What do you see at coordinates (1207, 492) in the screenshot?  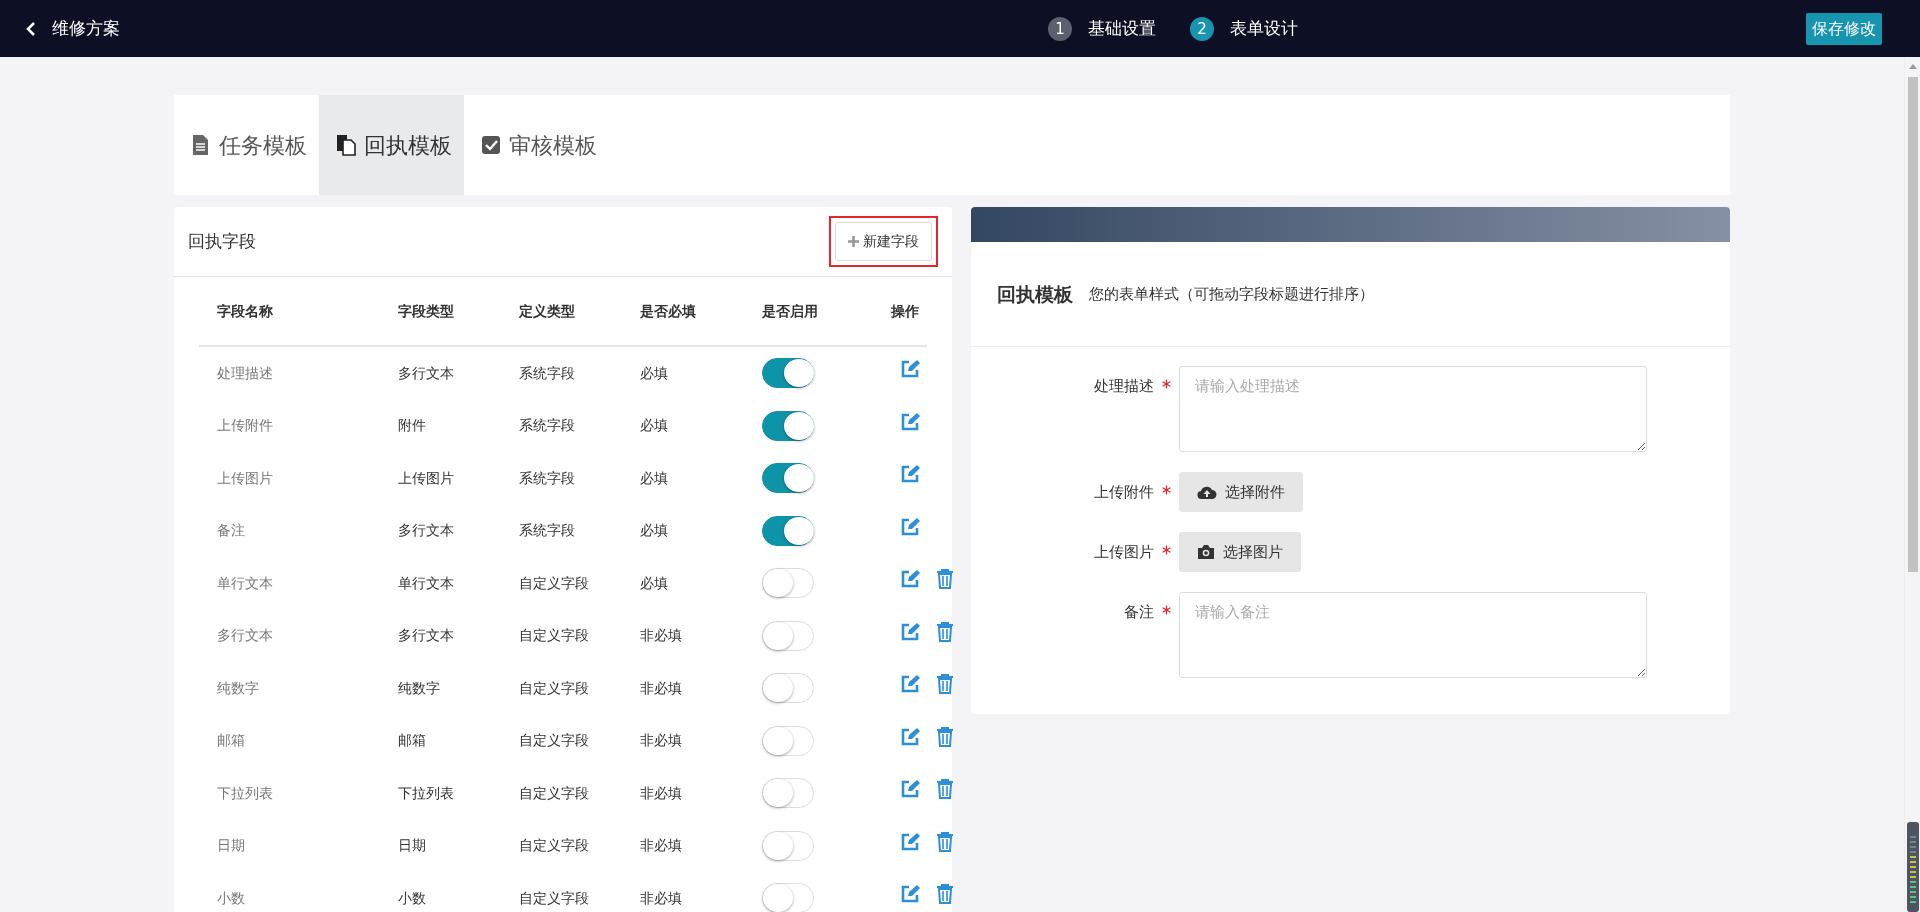 I see `cloud-upload-icon` at bounding box center [1207, 492].